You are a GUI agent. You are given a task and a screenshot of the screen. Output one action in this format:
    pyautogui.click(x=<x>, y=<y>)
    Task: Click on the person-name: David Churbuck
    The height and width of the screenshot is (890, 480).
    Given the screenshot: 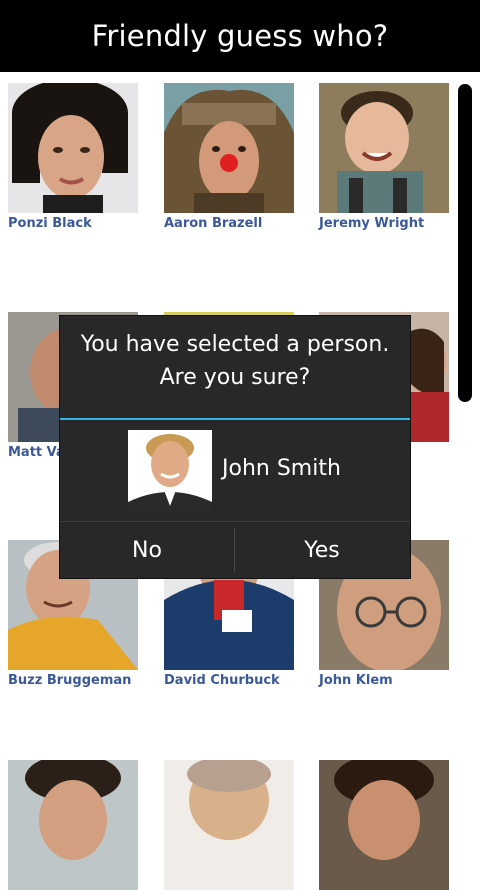 What is the action you would take?
    pyautogui.click(x=222, y=680)
    